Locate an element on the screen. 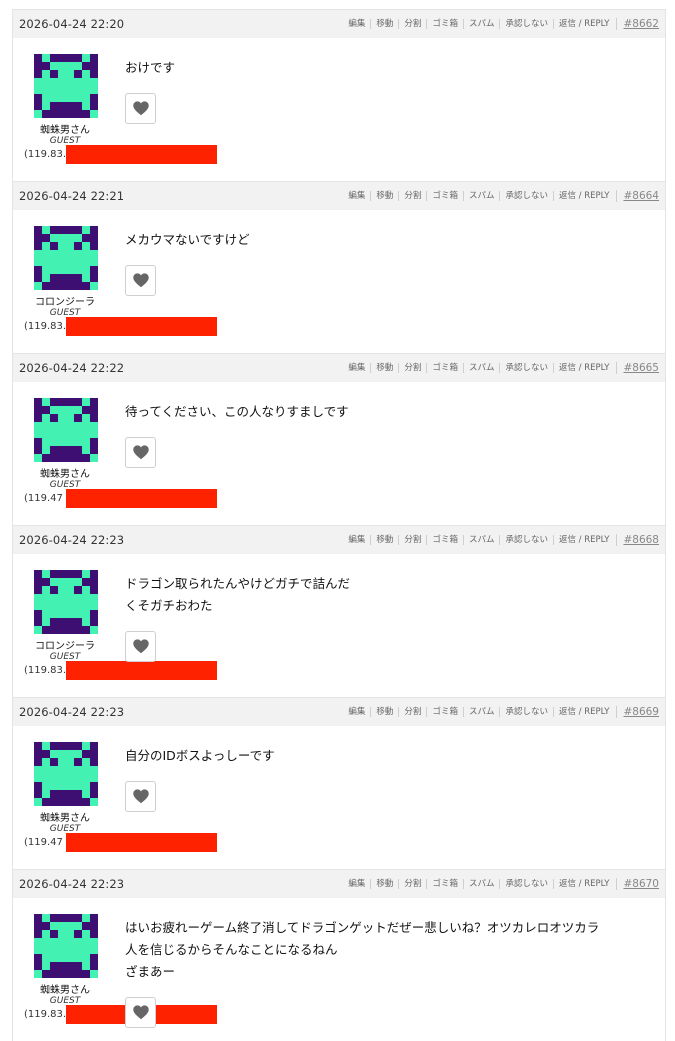 The width and height of the screenshot is (675, 1041). post-actions: 編集 移動 分割 ゴミ箱 スパム 承認しない 返信 / REPLY #8664 is located at coordinates (501, 196).